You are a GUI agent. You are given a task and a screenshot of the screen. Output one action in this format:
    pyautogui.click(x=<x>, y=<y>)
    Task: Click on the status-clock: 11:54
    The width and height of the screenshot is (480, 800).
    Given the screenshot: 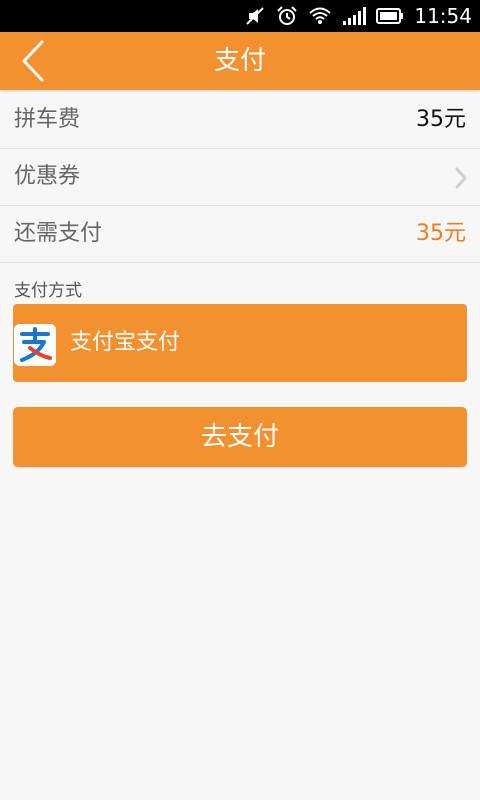 What is the action you would take?
    pyautogui.click(x=443, y=16)
    